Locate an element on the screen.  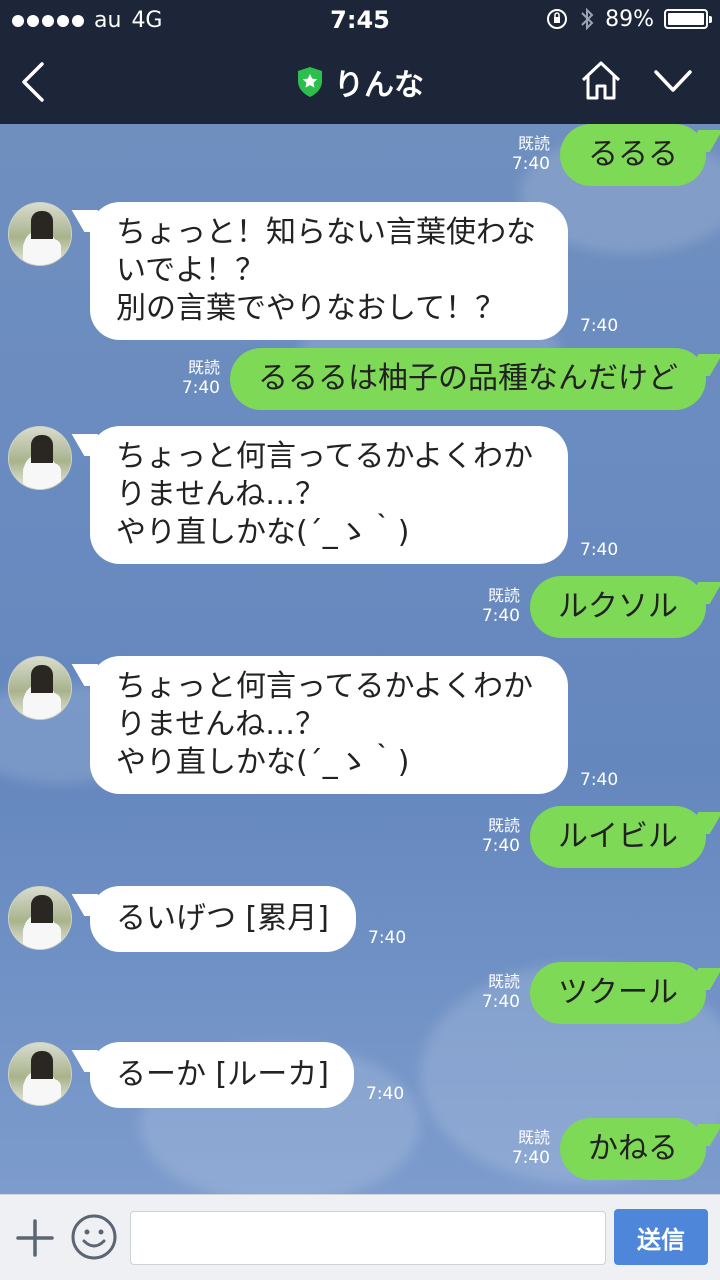
chevron-down-icon is located at coordinates (673, 81).